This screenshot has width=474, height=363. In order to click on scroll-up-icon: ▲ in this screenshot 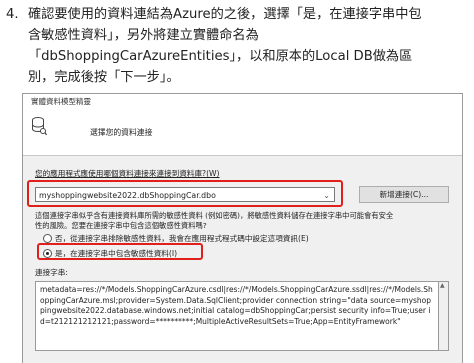, I will do `click(442, 285)`.